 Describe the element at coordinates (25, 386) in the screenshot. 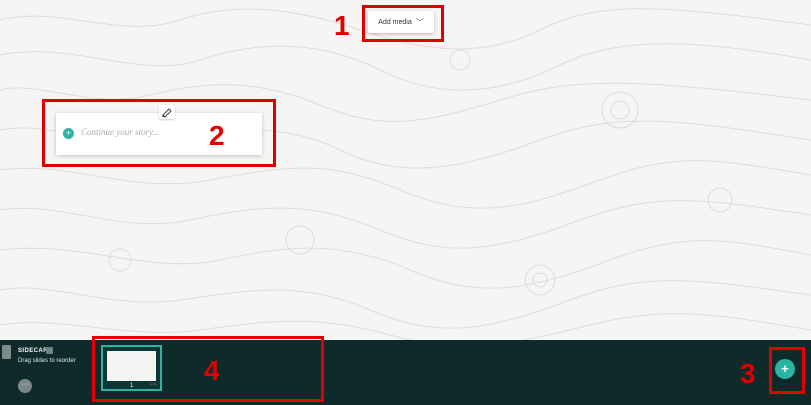

I see `more-options-button: ···` at that location.